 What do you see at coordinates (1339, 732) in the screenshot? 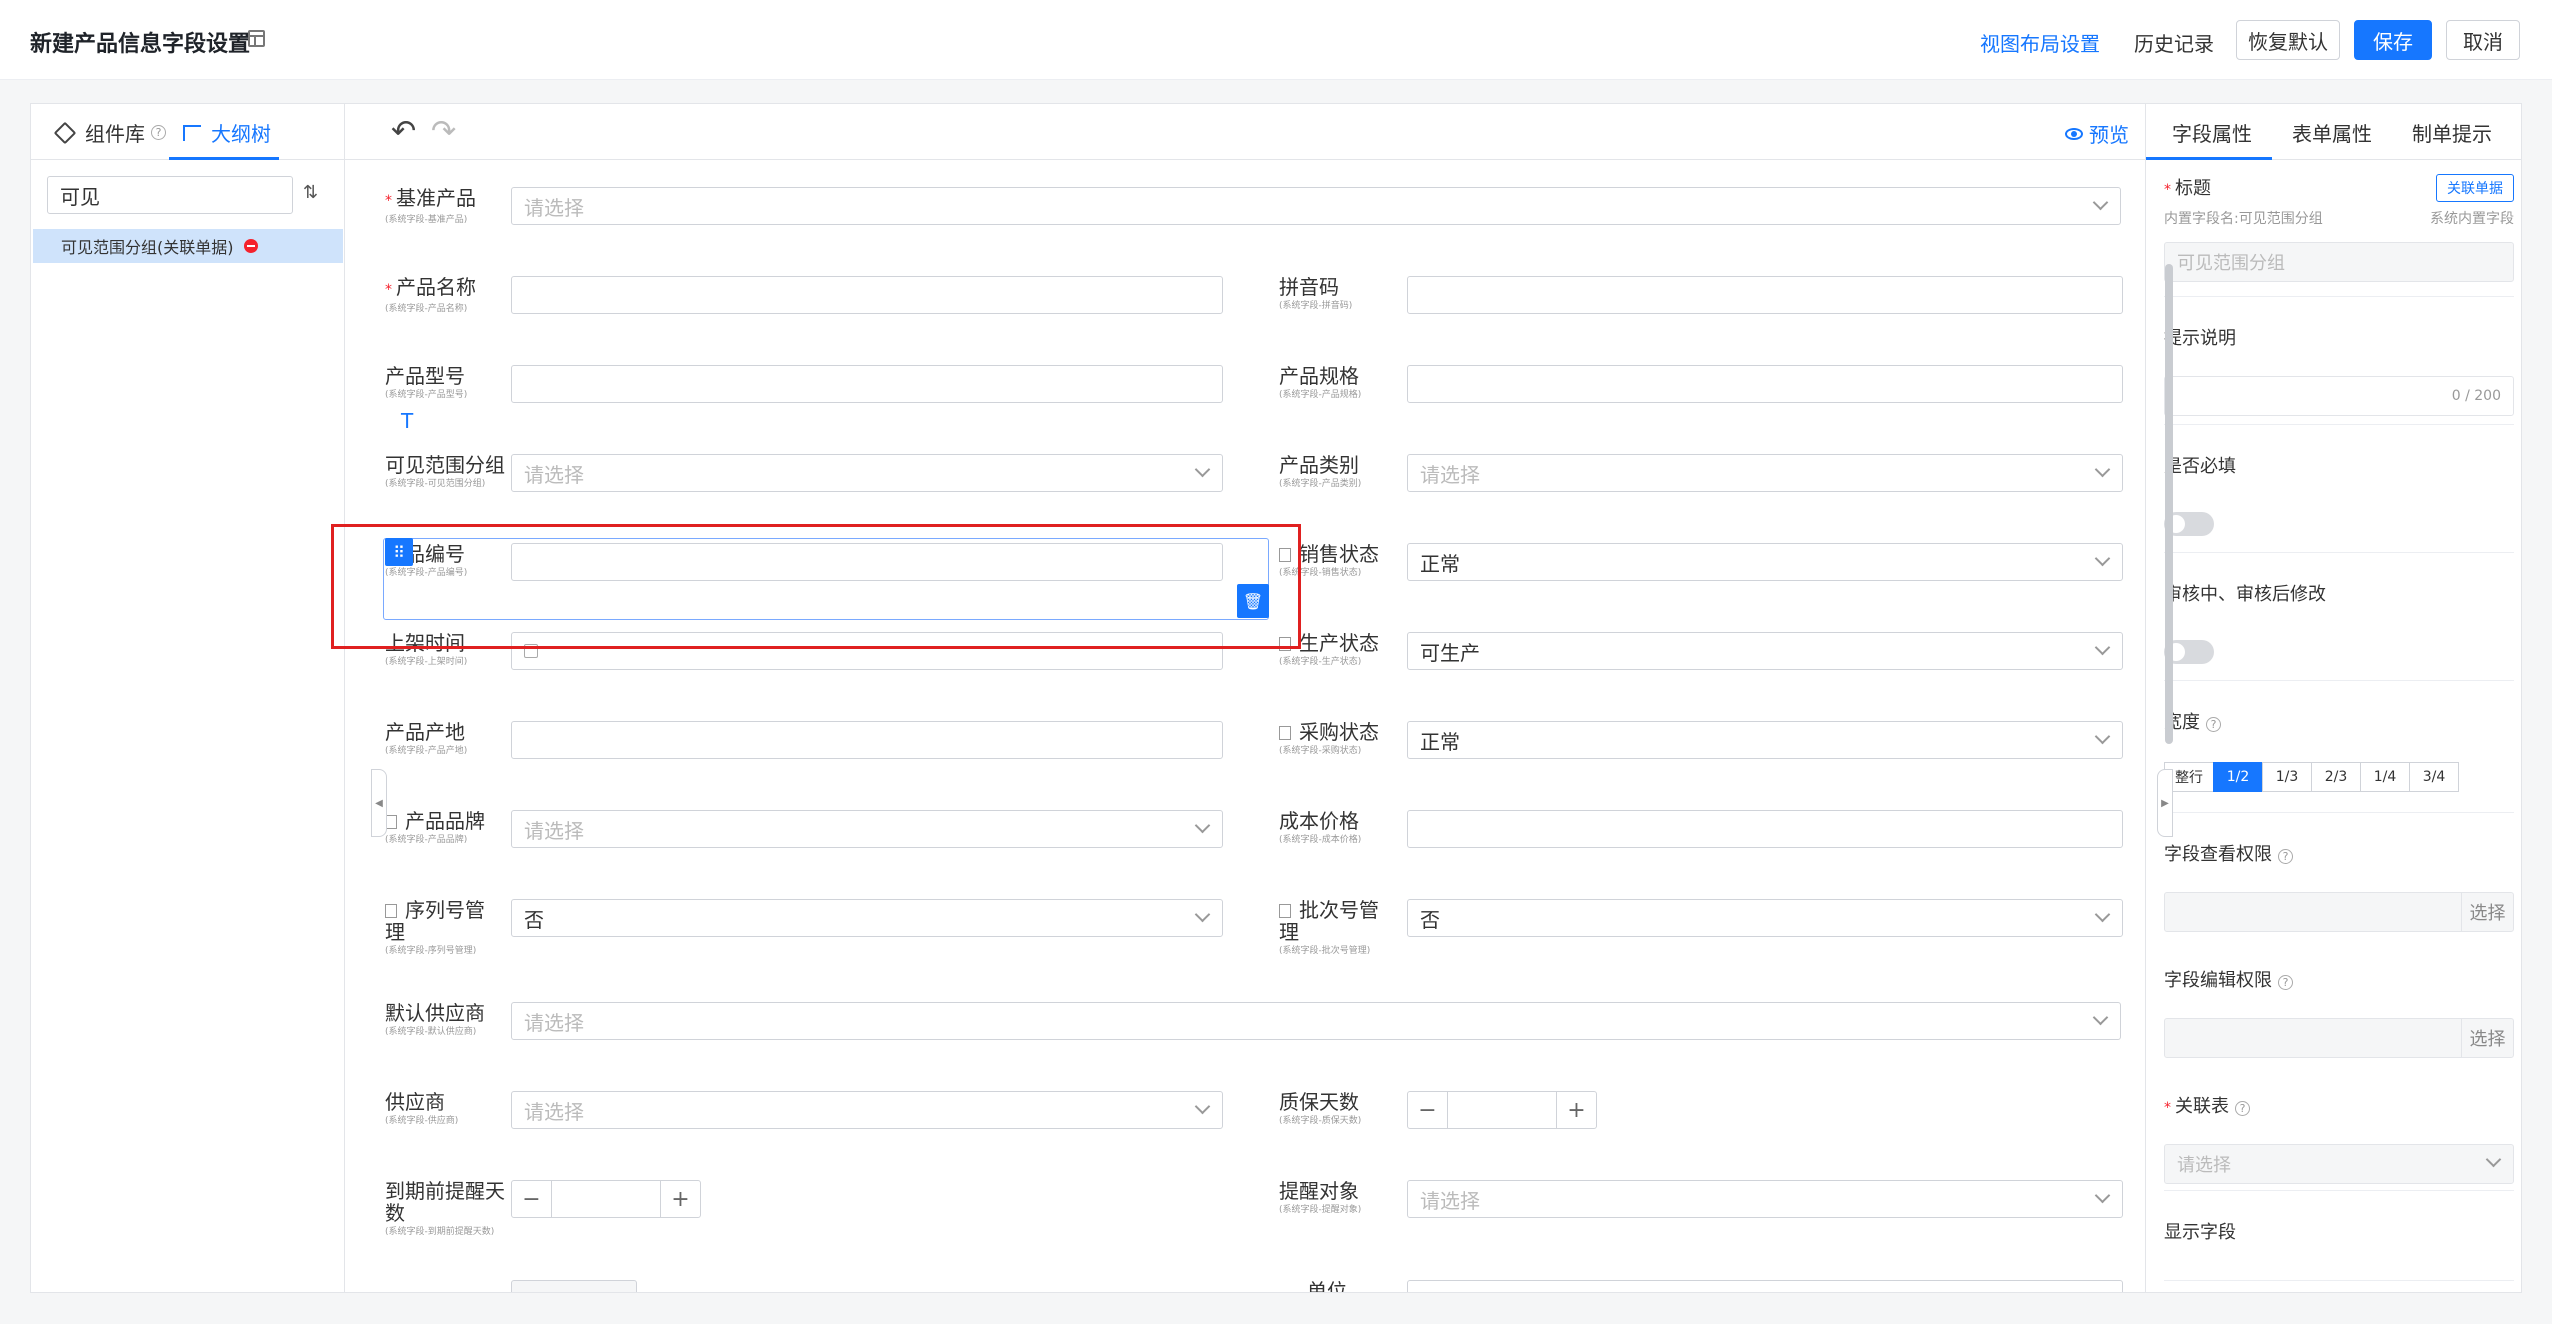
I see `field-label: 采购状态` at bounding box center [1339, 732].